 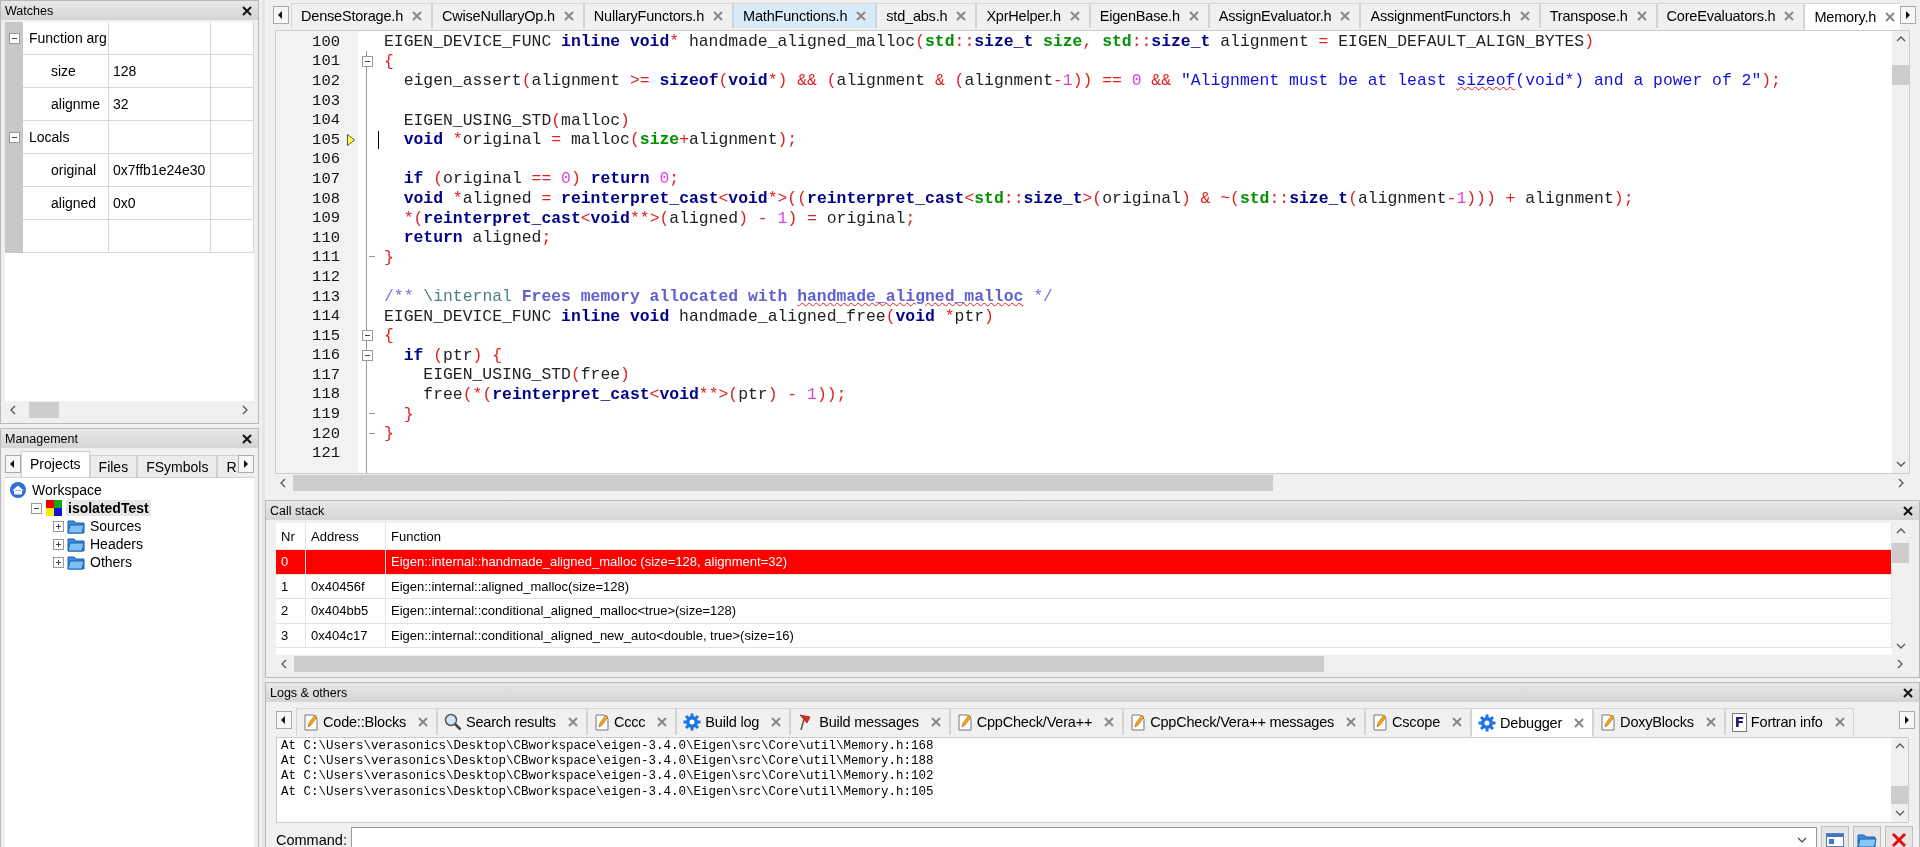 What do you see at coordinates (326, 316) in the screenshot?
I see `line-number: 114` at bounding box center [326, 316].